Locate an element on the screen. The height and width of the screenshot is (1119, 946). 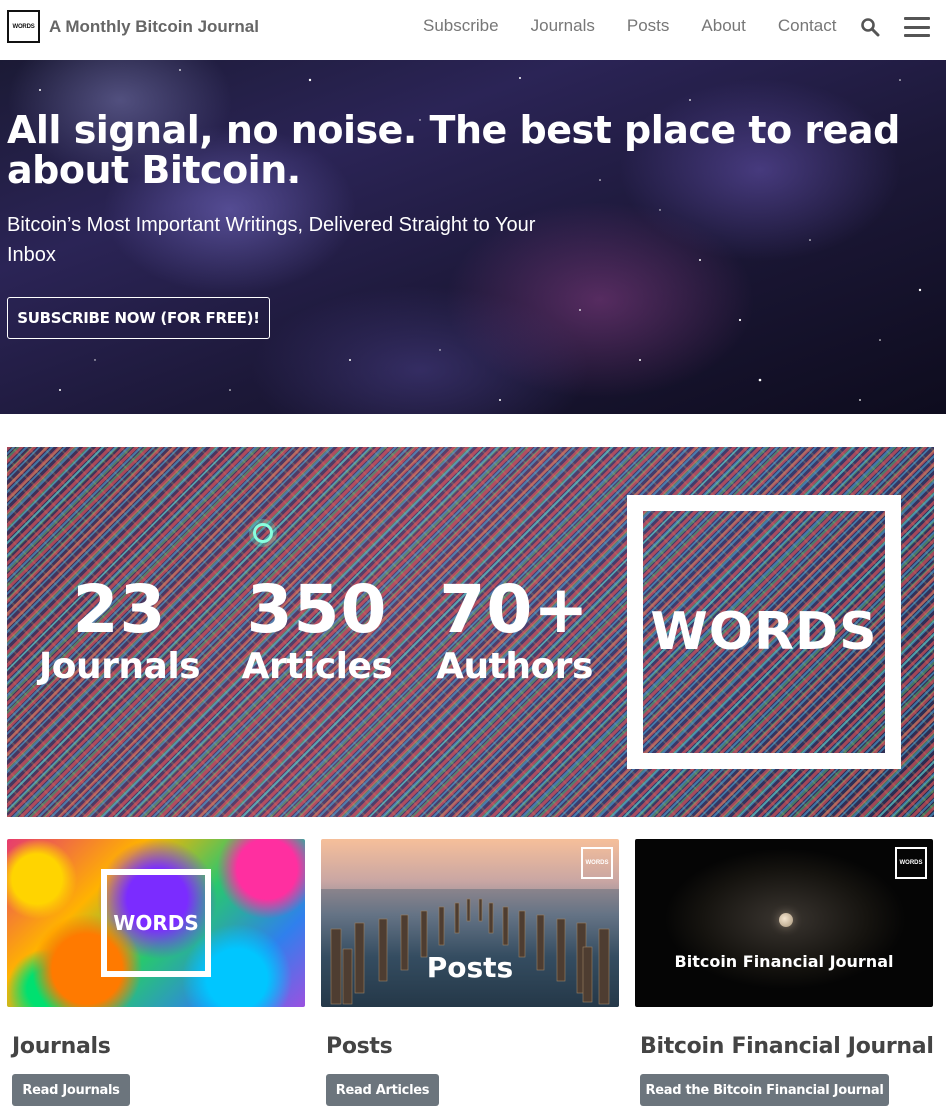
stat-number: 70+ is located at coordinates (514, 609).